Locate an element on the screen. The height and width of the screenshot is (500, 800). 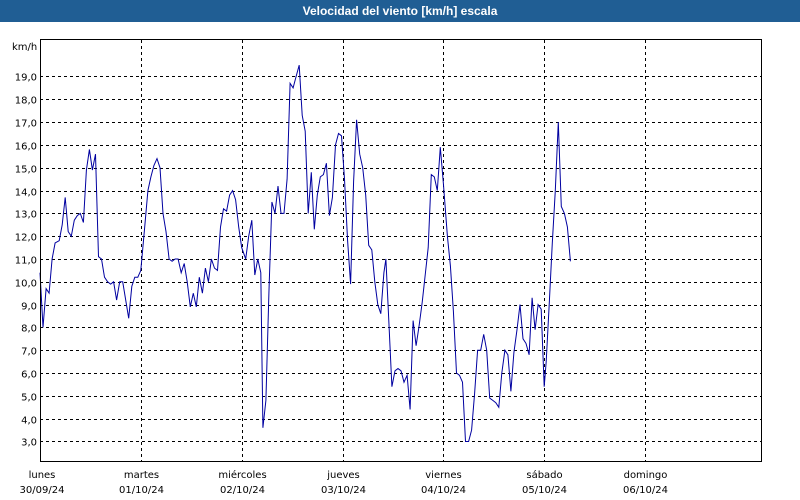
x-tick-date-label: 05/10/24 is located at coordinates (544, 490).